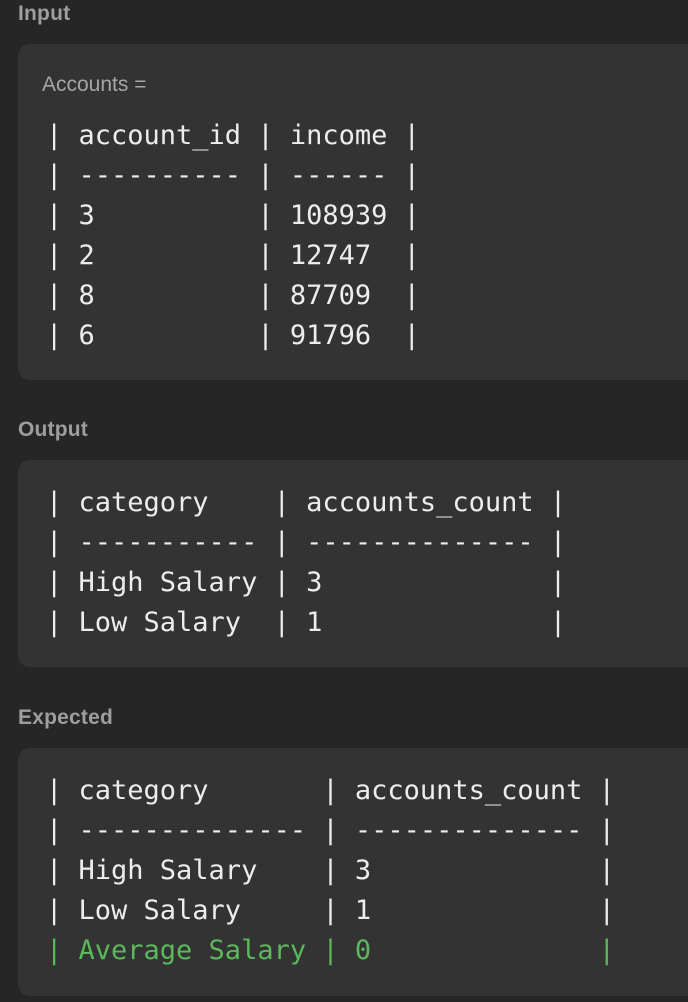  Describe the element at coordinates (233, 255) in the screenshot. I see `input-table-row: | 2 | 12747 |` at that location.